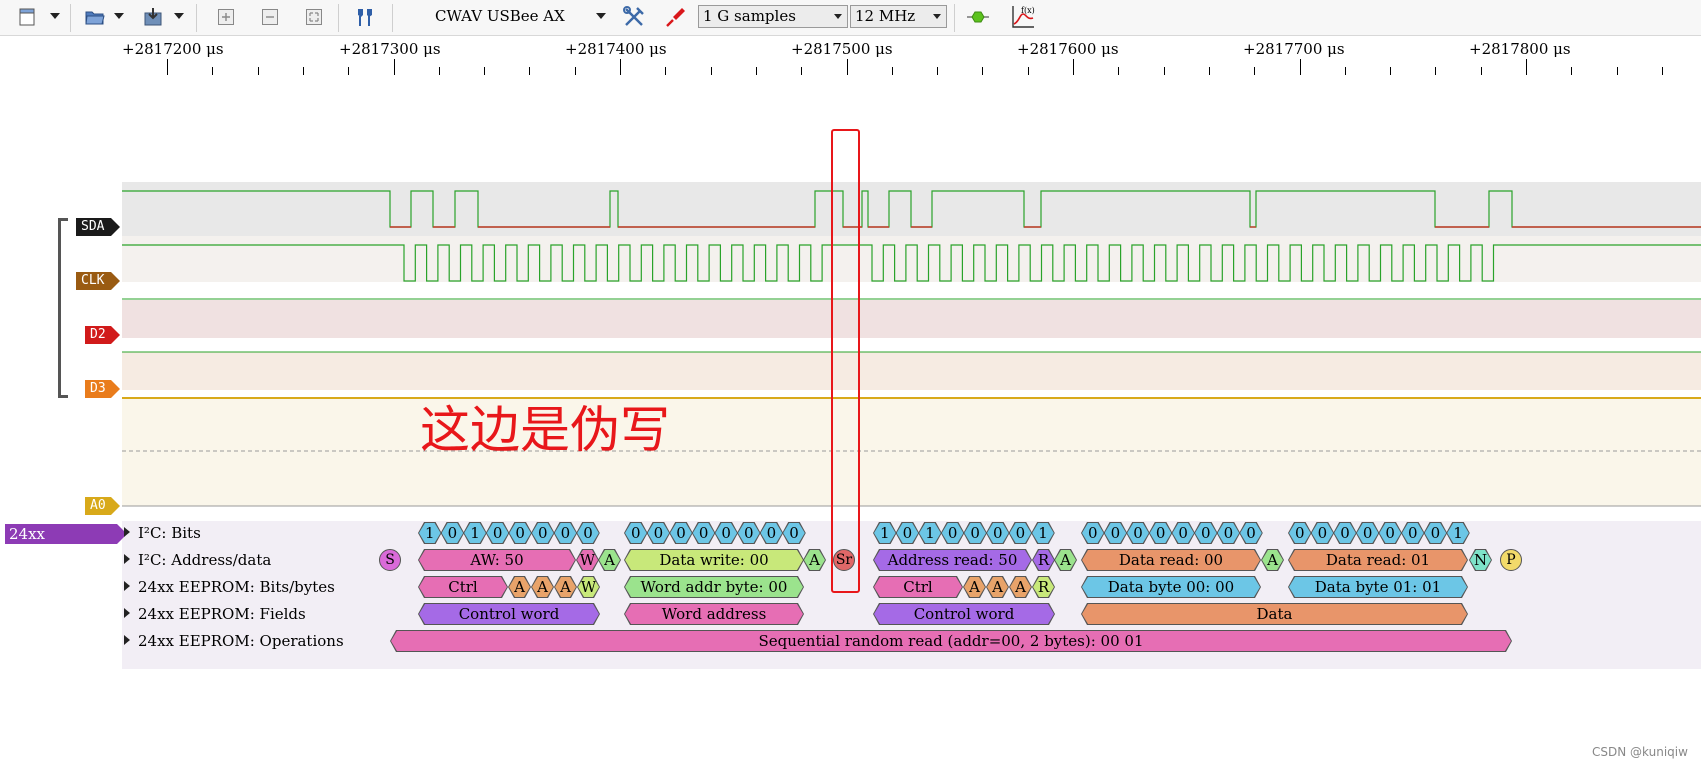  Describe the element at coordinates (98, 388) in the screenshot. I see `channel-d3-label: D3` at that location.